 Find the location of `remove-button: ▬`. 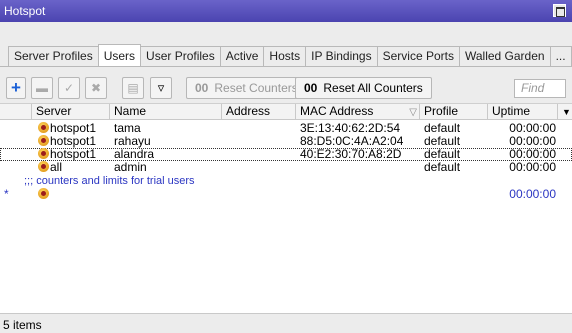

remove-button: ▬ is located at coordinates (42, 88).